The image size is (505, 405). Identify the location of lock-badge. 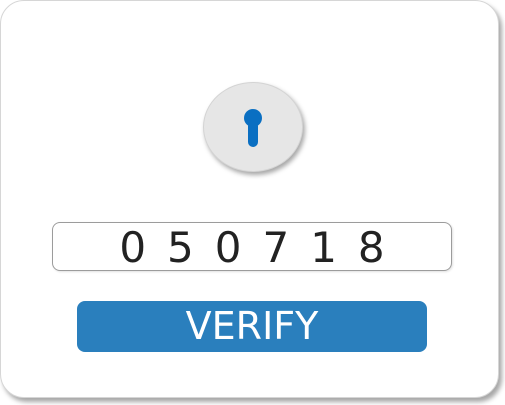
(253, 127).